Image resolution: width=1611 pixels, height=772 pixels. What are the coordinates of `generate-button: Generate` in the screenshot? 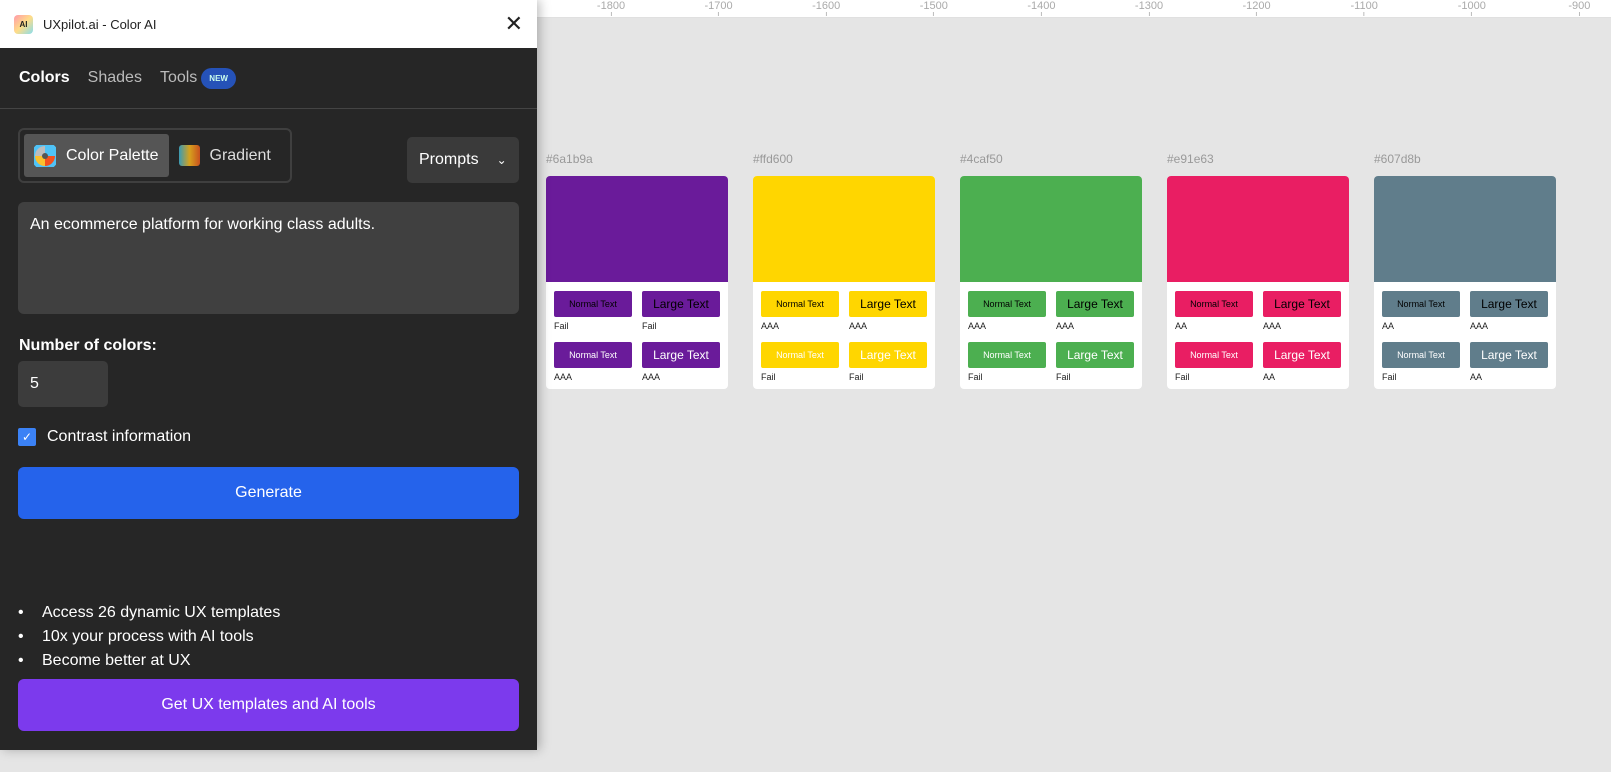 It's located at (268, 493).